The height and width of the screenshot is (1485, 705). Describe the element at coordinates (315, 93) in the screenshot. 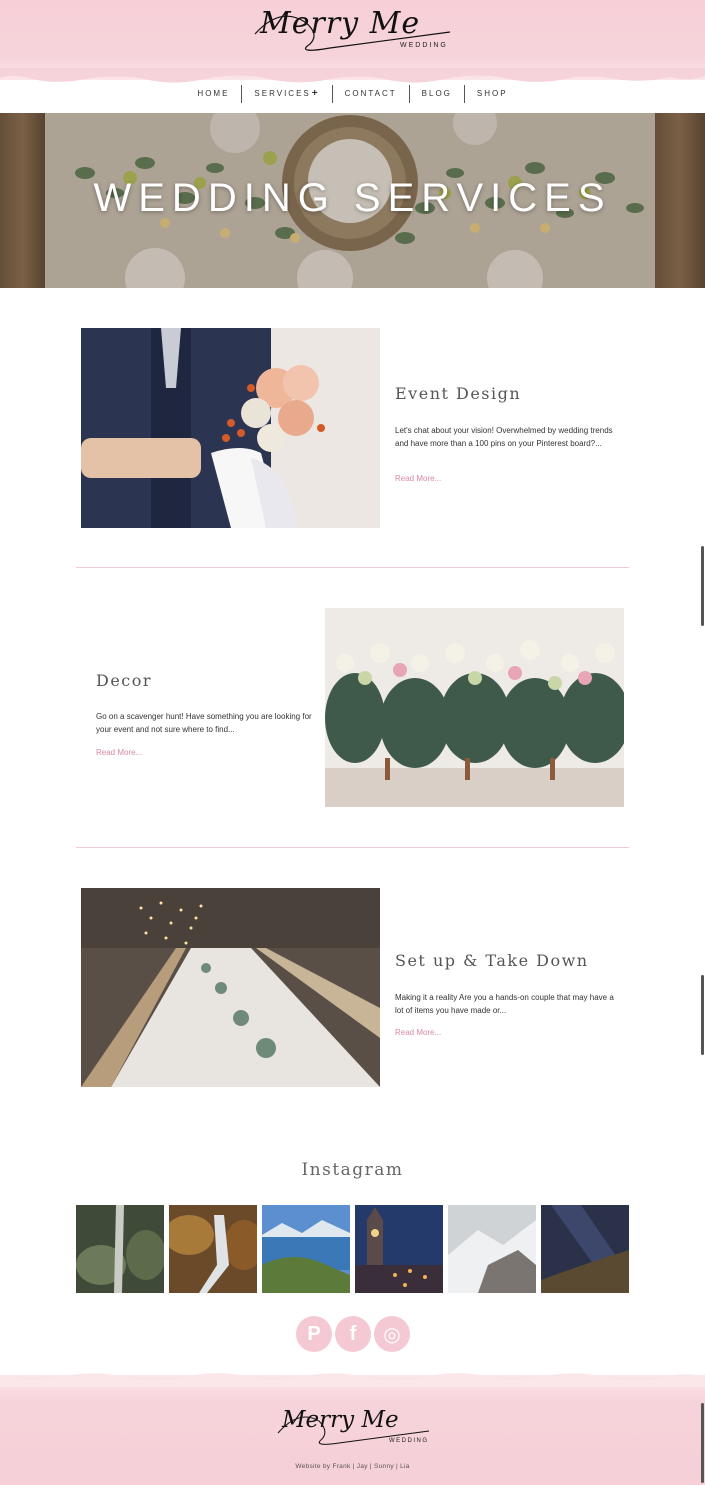

I see `plus-icon: +` at that location.